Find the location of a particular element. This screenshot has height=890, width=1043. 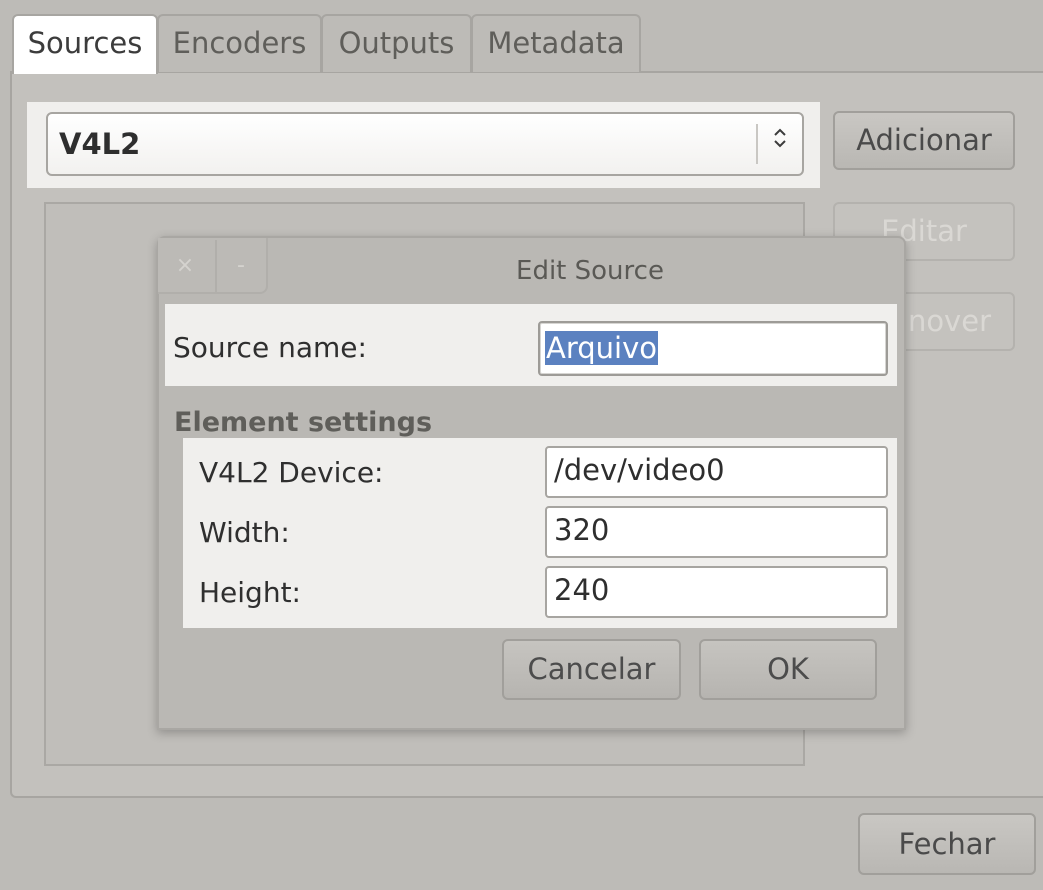

height-input: 240 is located at coordinates (716, 592).